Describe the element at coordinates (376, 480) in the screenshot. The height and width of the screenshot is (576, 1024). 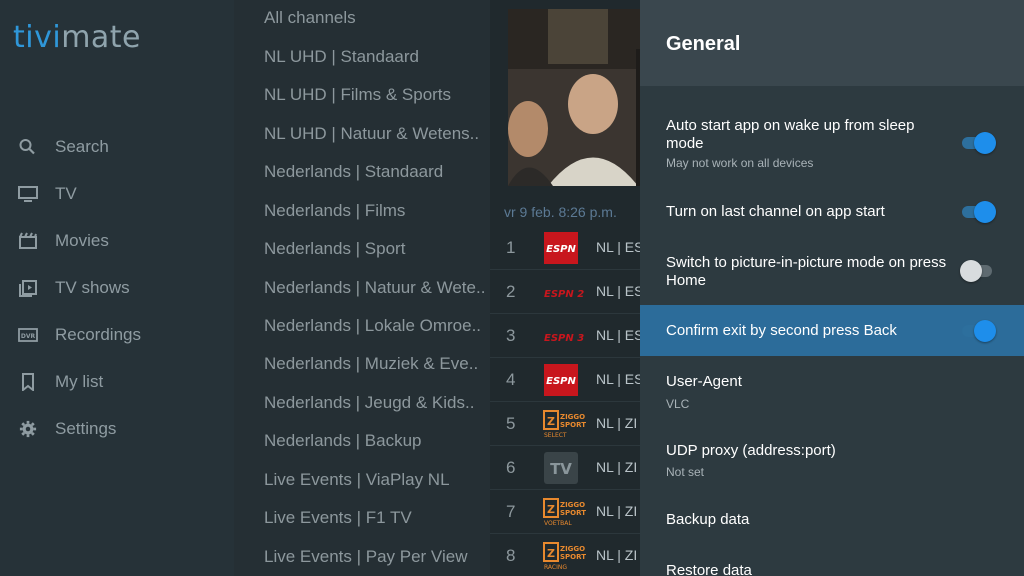
I see `group-item: Live Events | ViaPlay NL` at that location.